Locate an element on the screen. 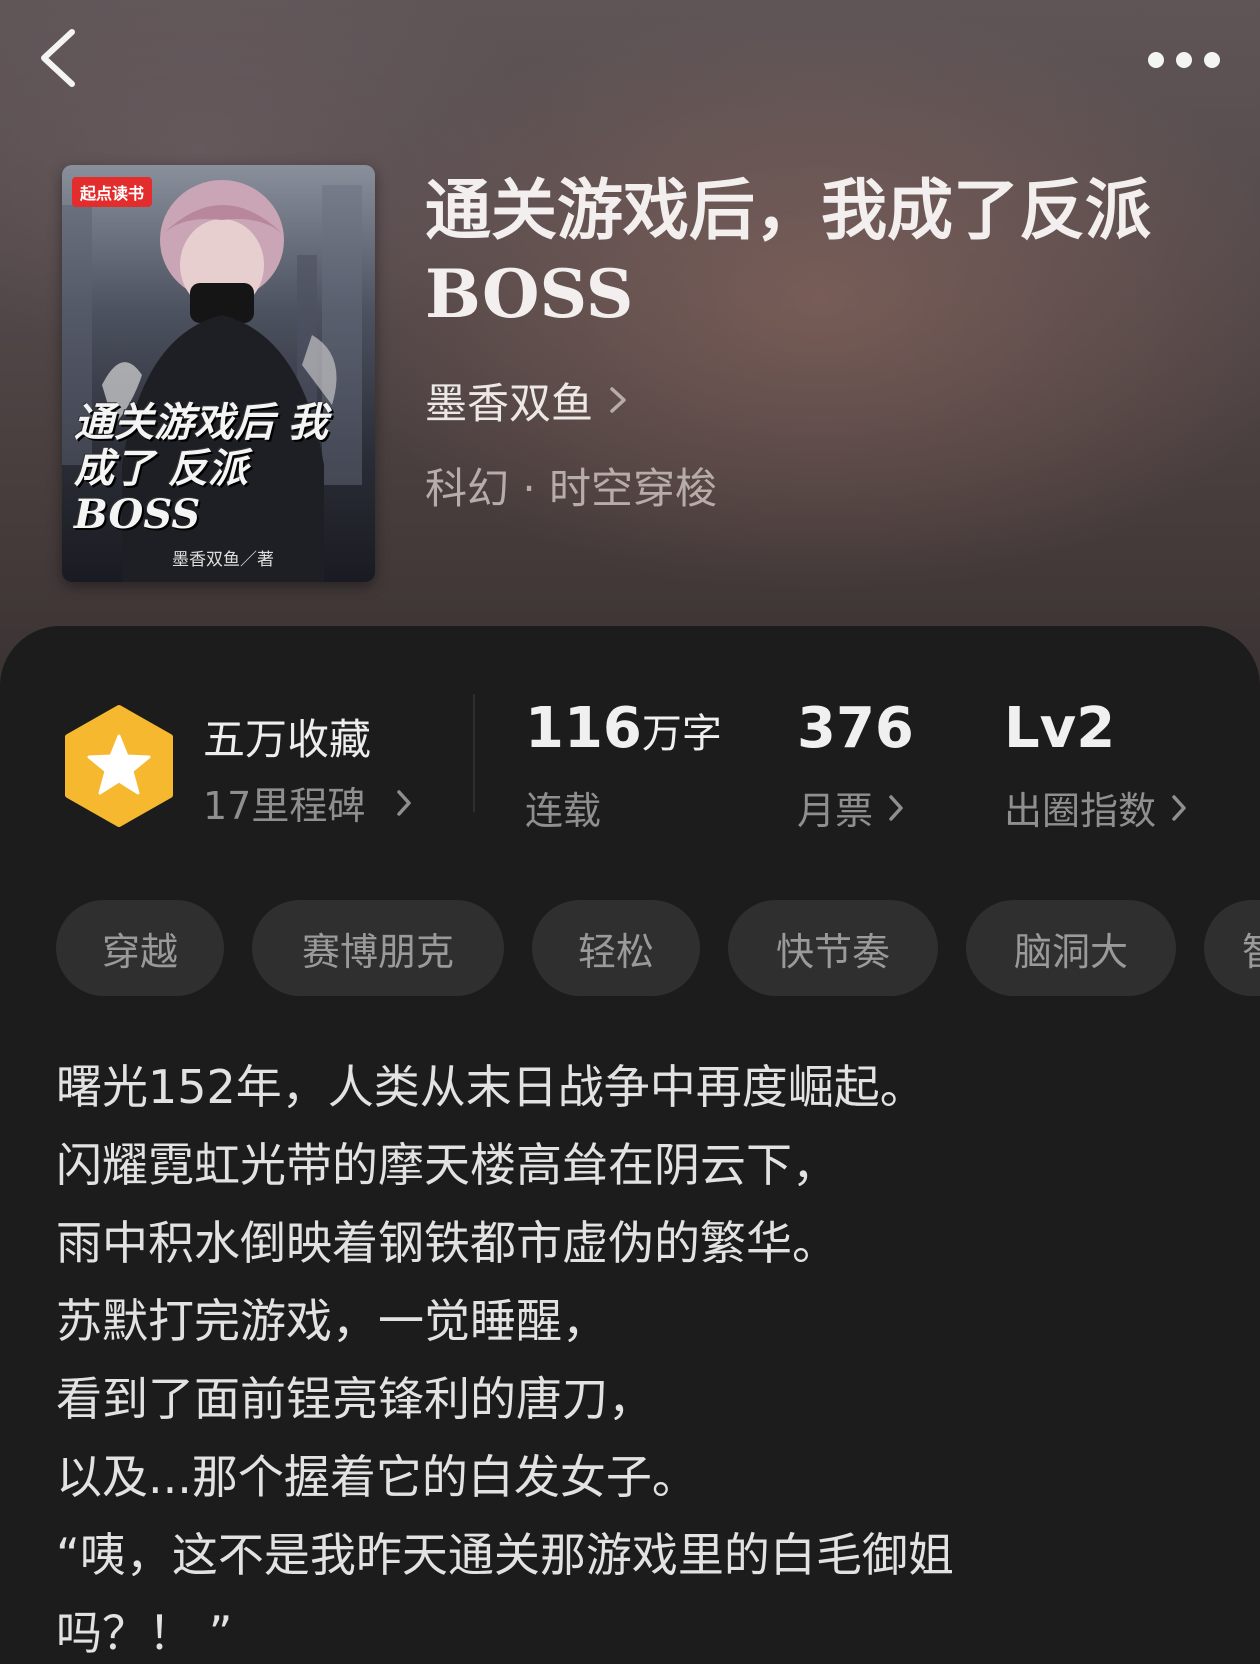 Image resolution: width=1260 pixels, height=1664 pixels. monthly-votes-link: 月票 is located at coordinates (851, 807).